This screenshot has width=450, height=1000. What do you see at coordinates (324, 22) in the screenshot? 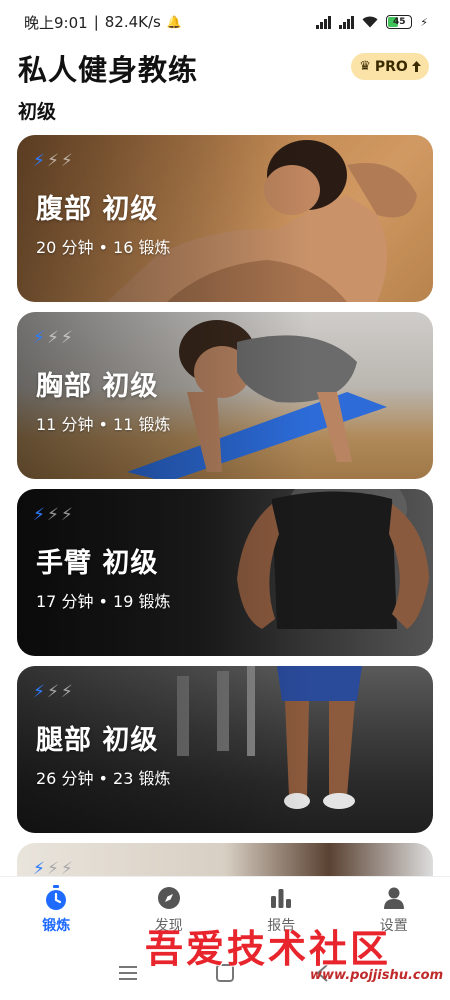
I see `signal-icon` at bounding box center [324, 22].